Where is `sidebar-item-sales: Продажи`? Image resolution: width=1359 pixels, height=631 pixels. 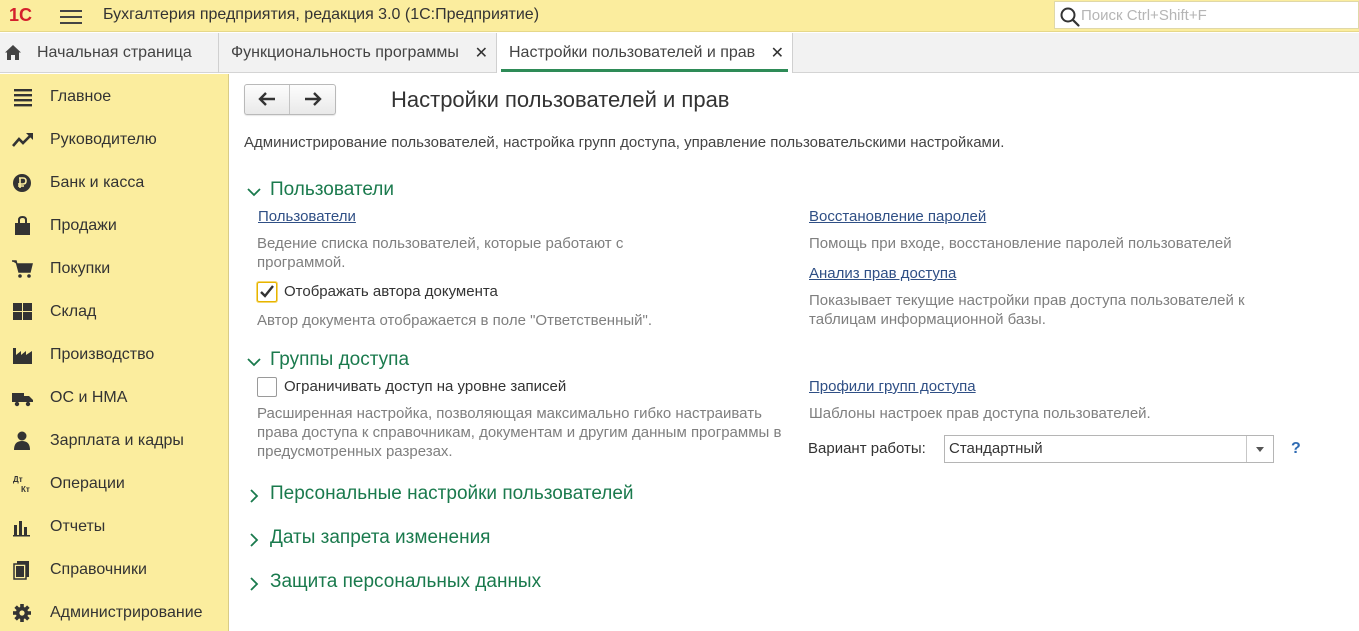 sidebar-item-sales: Продажи is located at coordinates (114, 225).